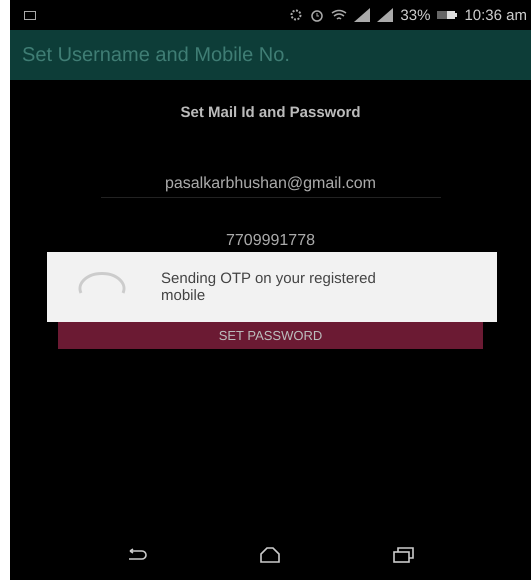 The image size is (531, 580). What do you see at coordinates (270, 112) in the screenshot?
I see `section-heading: Set Mail Id and Password` at bounding box center [270, 112].